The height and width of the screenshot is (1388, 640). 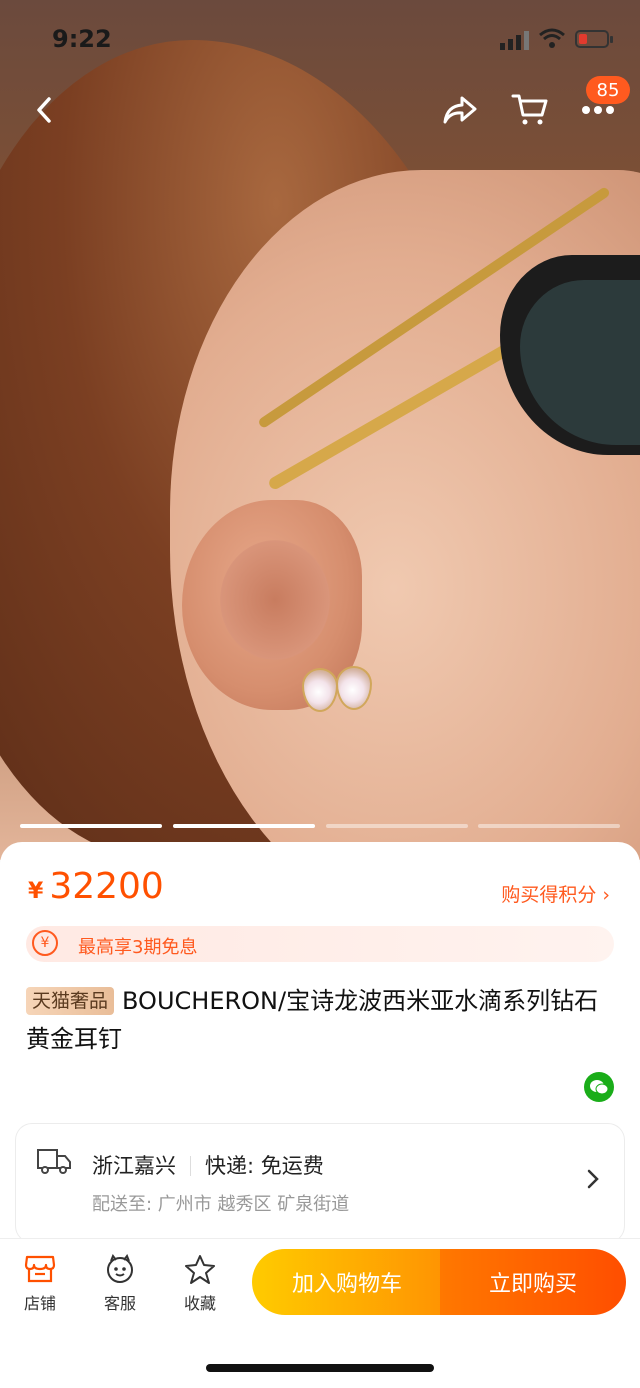 I want to click on back-button, so click(x=44, y=110).